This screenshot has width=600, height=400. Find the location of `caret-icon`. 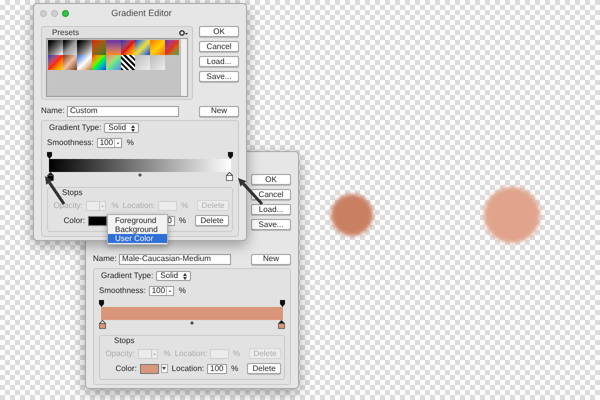

caret-icon is located at coordinates (164, 368).